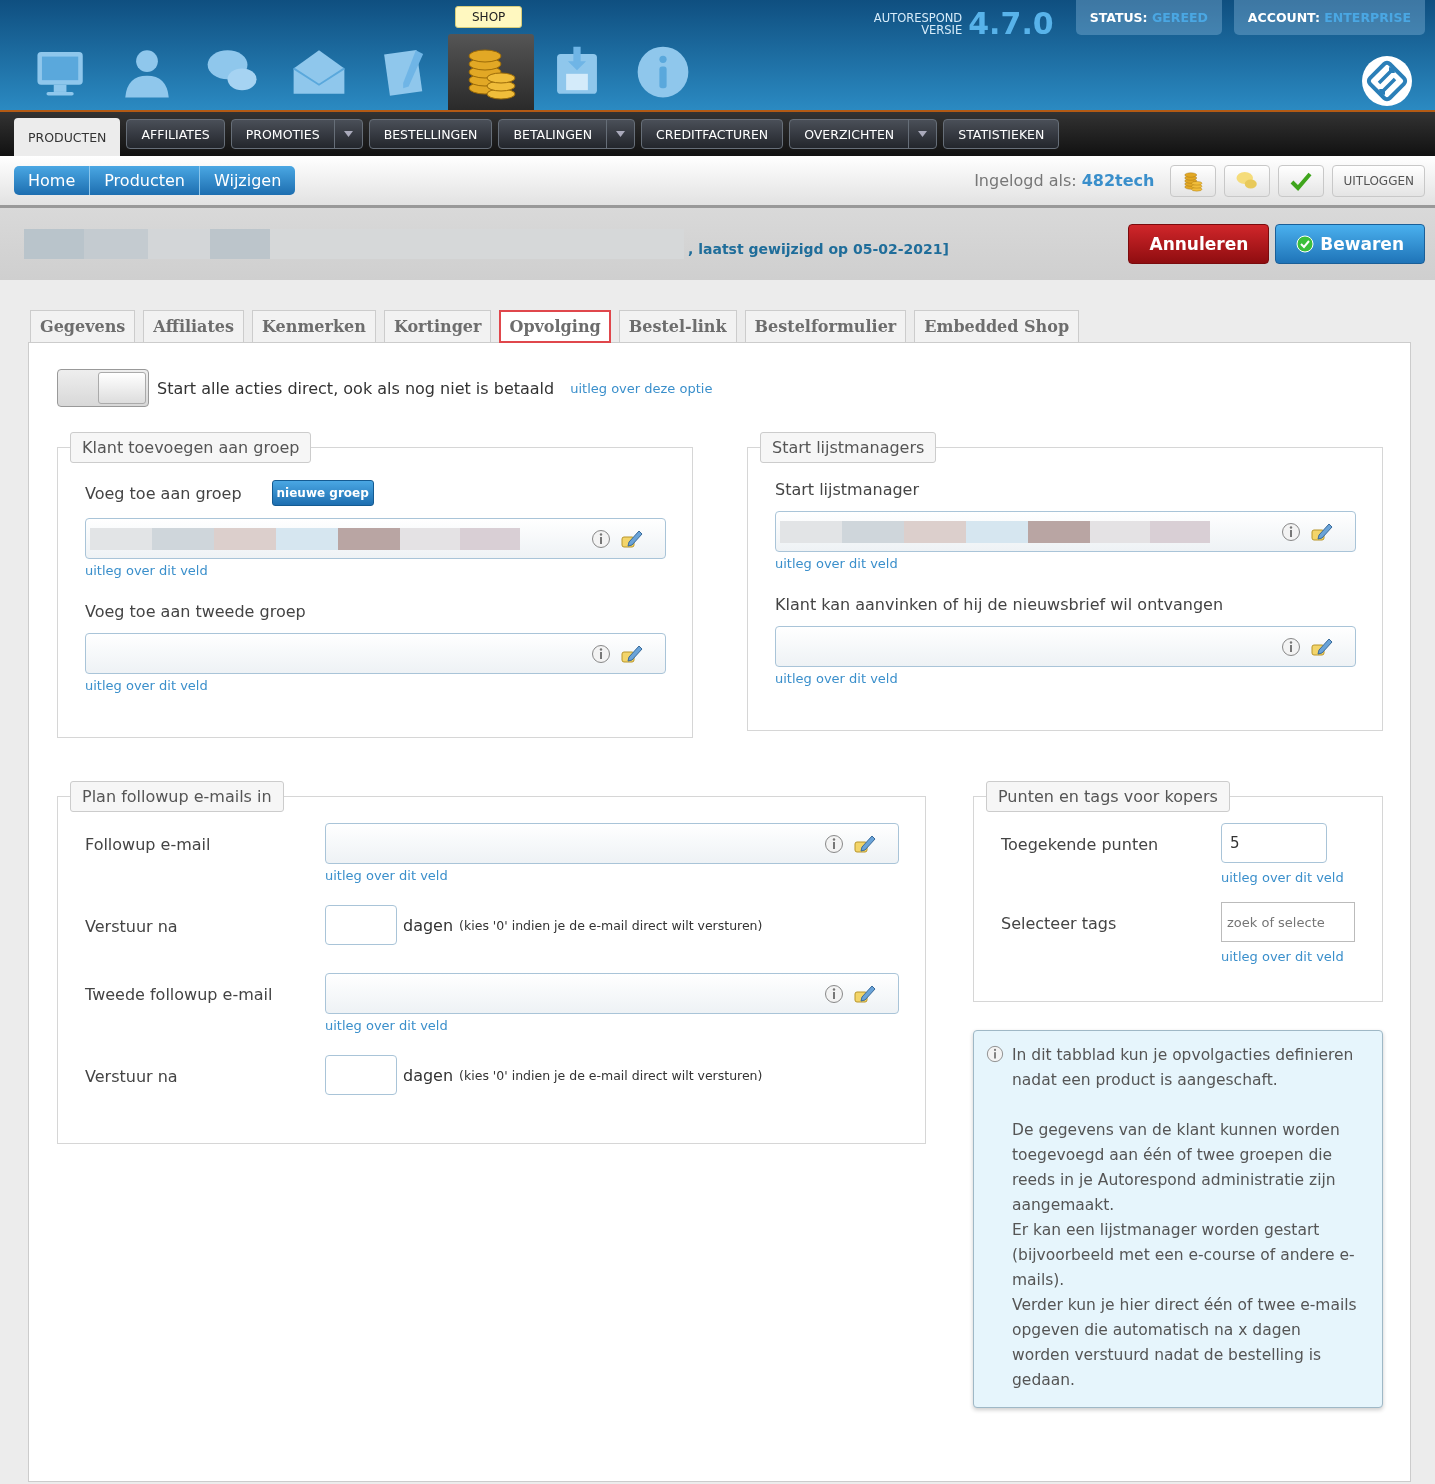  Describe the element at coordinates (1350, 244) in the screenshot. I see `save-button: Bewaren` at that location.